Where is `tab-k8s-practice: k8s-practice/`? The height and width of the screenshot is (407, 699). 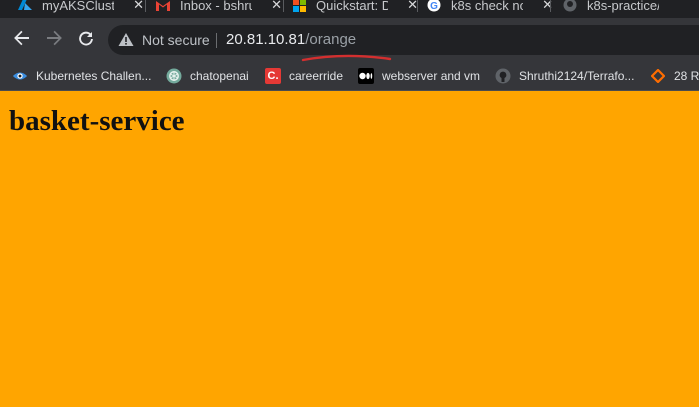 tab-k8s-practice: k8s-practice/ is located at coordinates (611, 8).